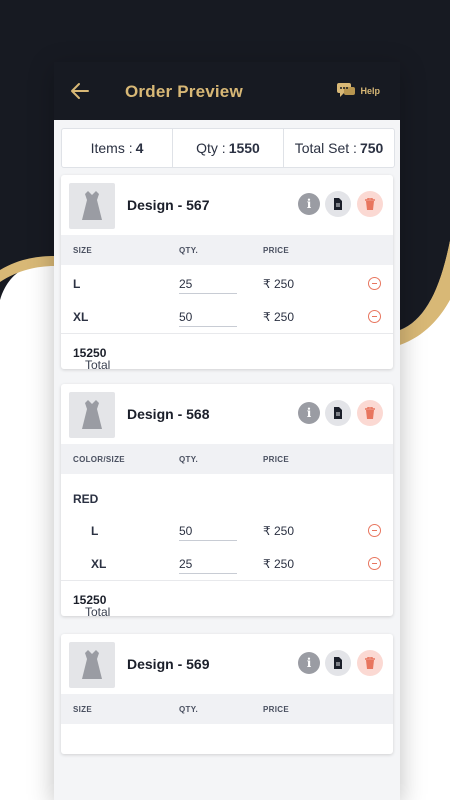 The image size is (450, 800). Describe the element at coordinates (370, 90) in the screenshot. I see `help-label: Help` at that location.